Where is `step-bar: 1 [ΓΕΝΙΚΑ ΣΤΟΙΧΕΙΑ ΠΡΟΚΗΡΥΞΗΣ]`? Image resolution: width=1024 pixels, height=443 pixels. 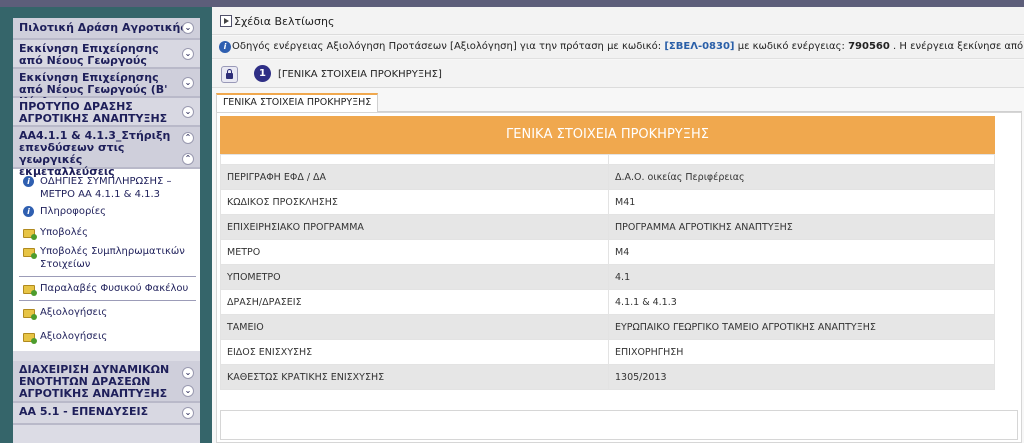
step-bar: 1 [ΓΕΝΙΚΑ ΣΤΟΙΧΕΙΑ ΠΡΟΚΗΡΥΞΗΣ] is located at coordinates (618, 74).